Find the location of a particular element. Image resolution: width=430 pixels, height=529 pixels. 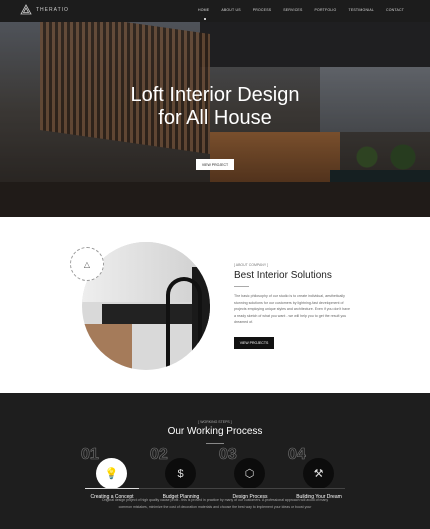

step-number: 01 is located at coordinates (90, 455).